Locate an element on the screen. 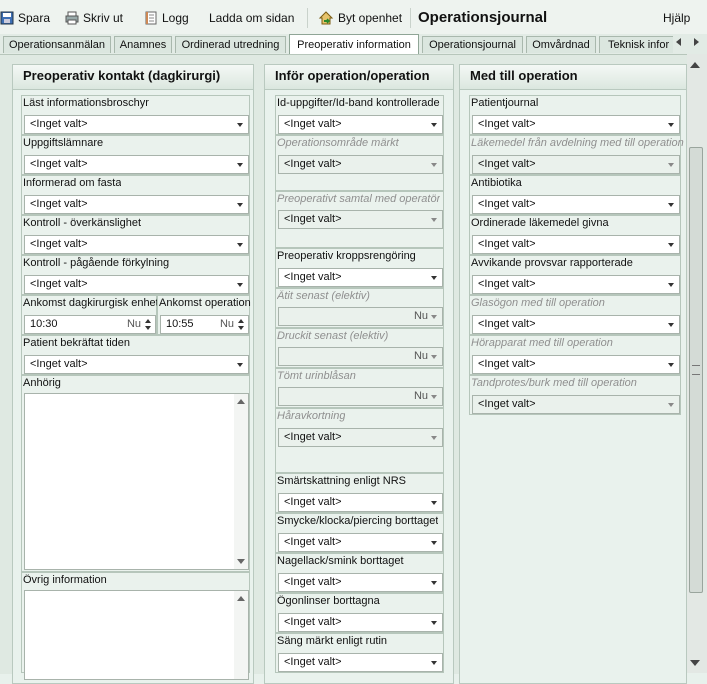  field-drank-latest: Druckit senast (elektiv) Nu is located at coordinates (359, 348).